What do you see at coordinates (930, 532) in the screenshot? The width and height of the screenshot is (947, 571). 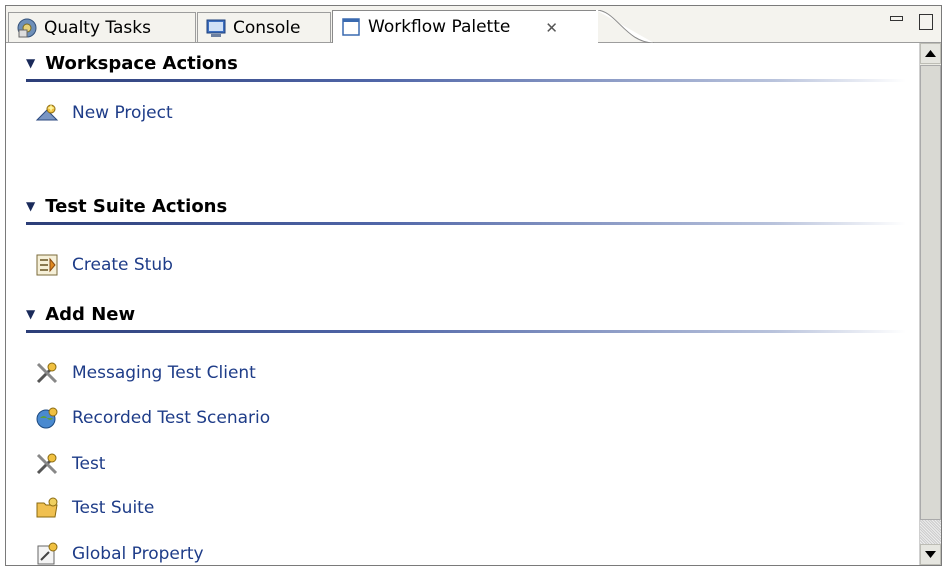 I see `scroll-track` at bounding box center [930, 532].